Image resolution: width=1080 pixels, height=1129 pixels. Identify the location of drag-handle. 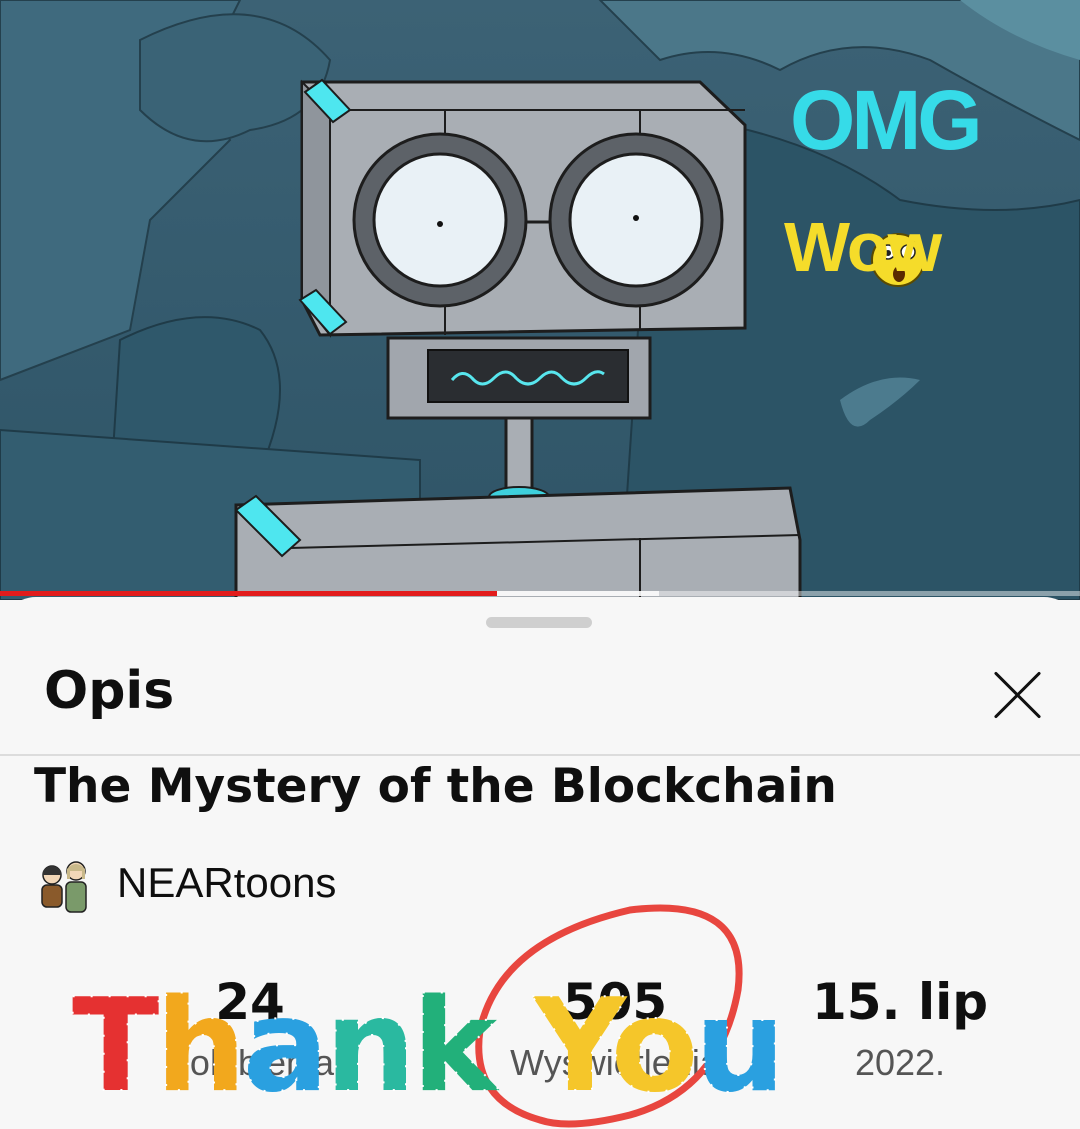
(539, 622).